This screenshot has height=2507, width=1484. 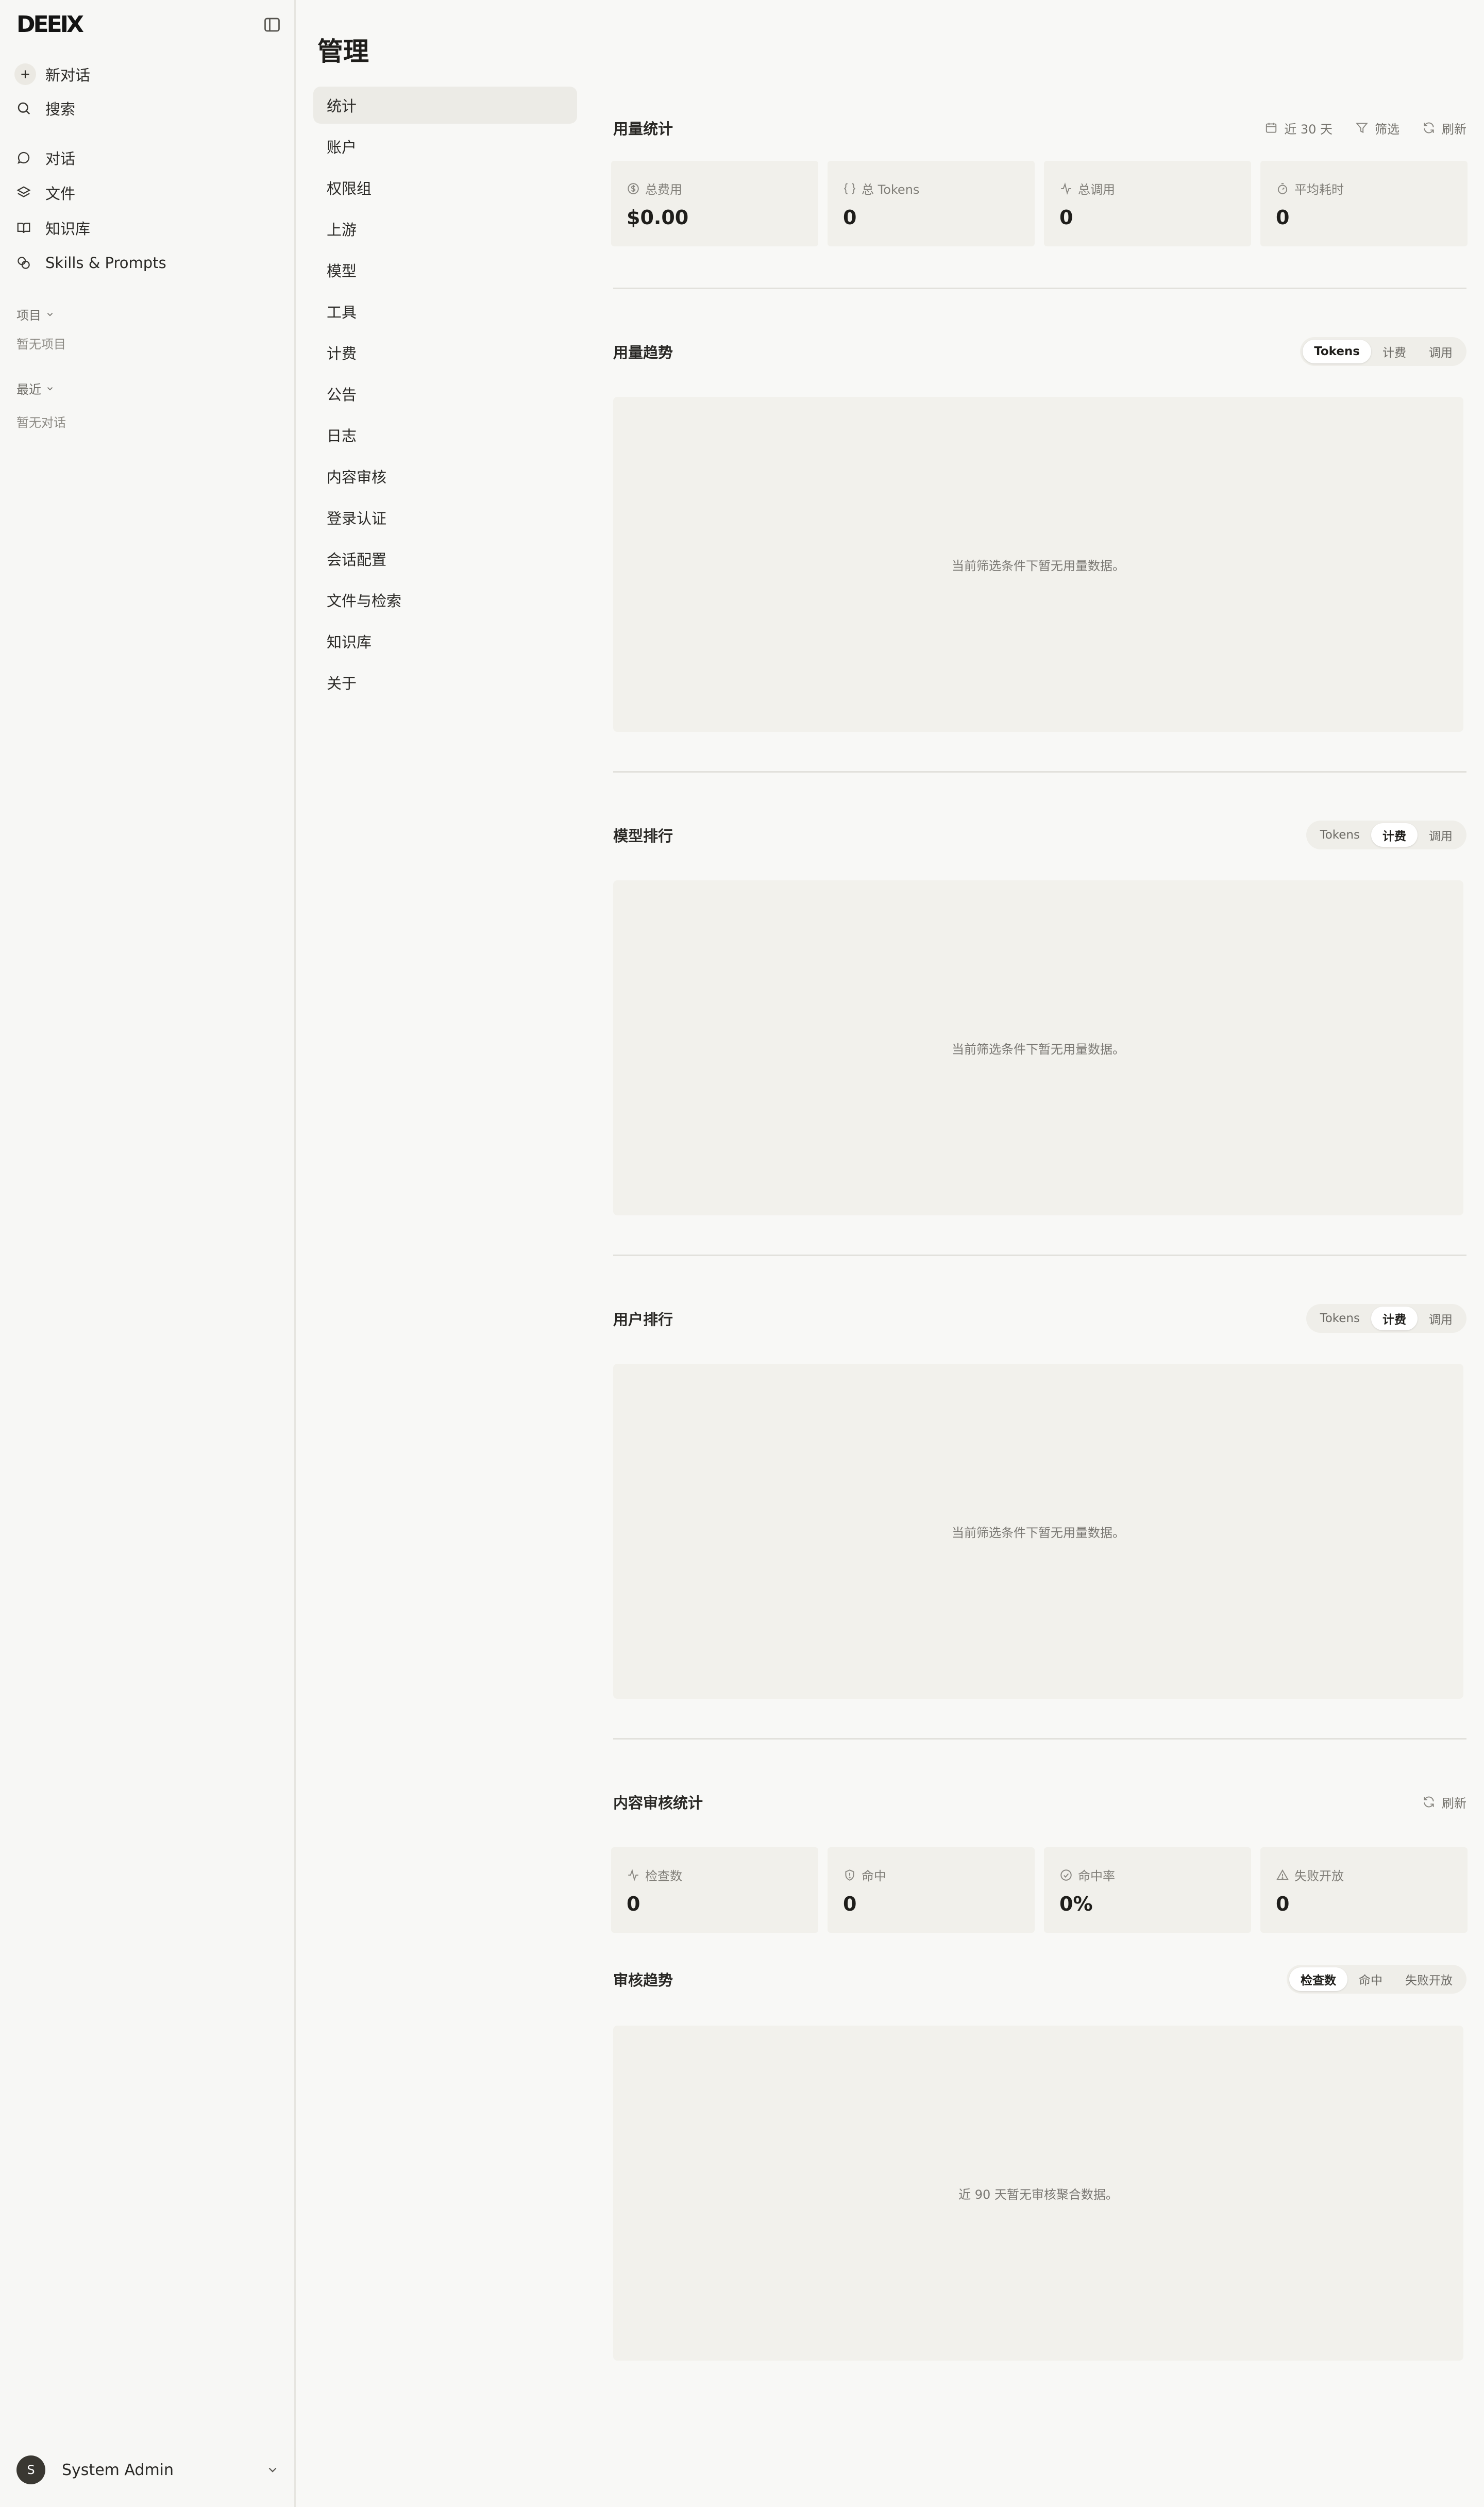 I want to click on projects-section-toggle: 项目, so click(x=35, y=314).